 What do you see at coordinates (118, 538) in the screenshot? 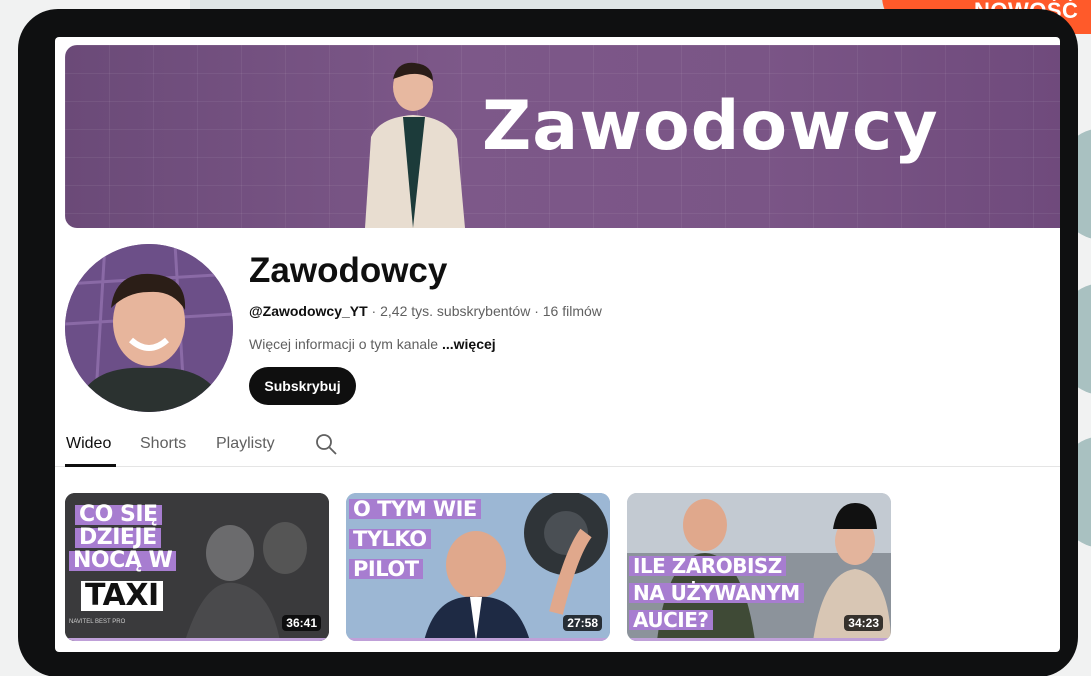
I see `thumbnail-caption: DZIEJE` at bounding box center [118, 538].